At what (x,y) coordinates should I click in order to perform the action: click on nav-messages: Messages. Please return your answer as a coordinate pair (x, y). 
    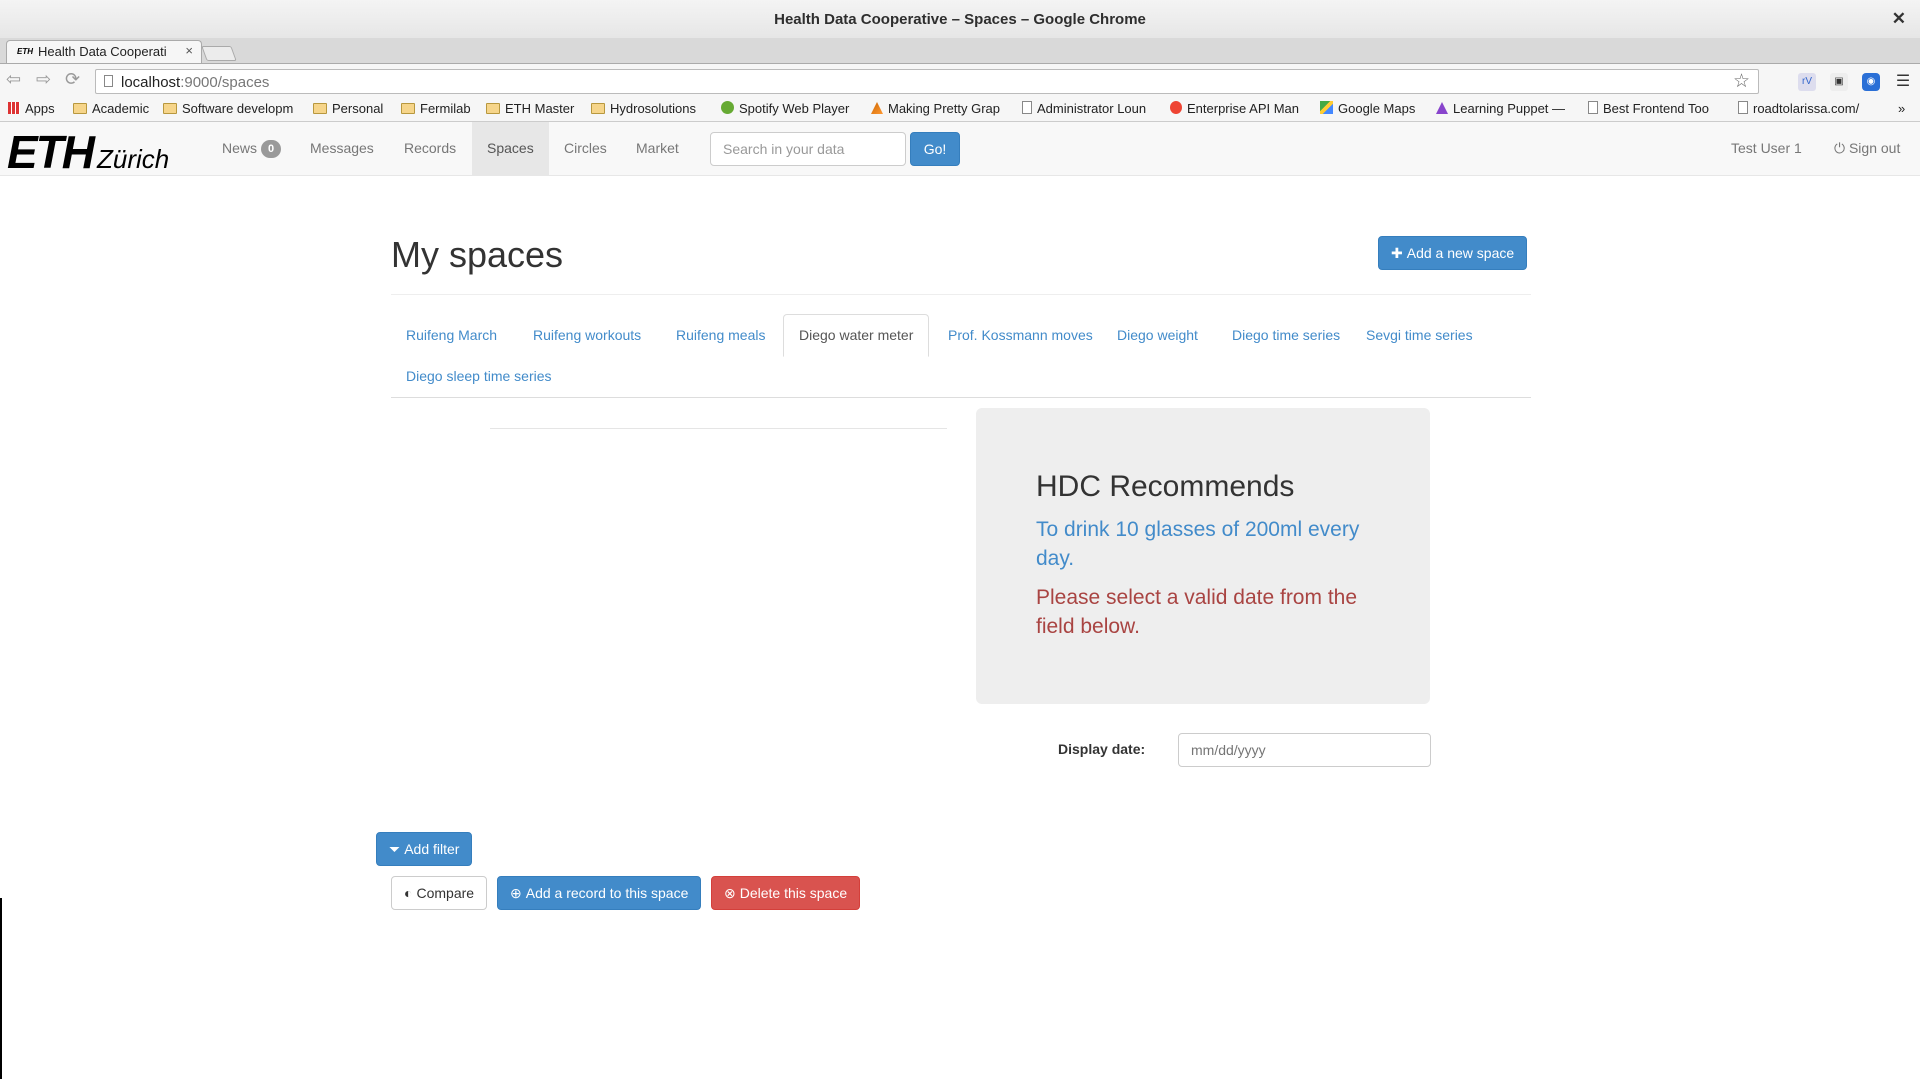
    Looking at the image, I should click on (342, 148).